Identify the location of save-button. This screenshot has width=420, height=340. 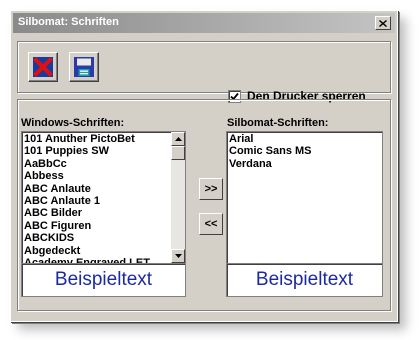
(84, 67).